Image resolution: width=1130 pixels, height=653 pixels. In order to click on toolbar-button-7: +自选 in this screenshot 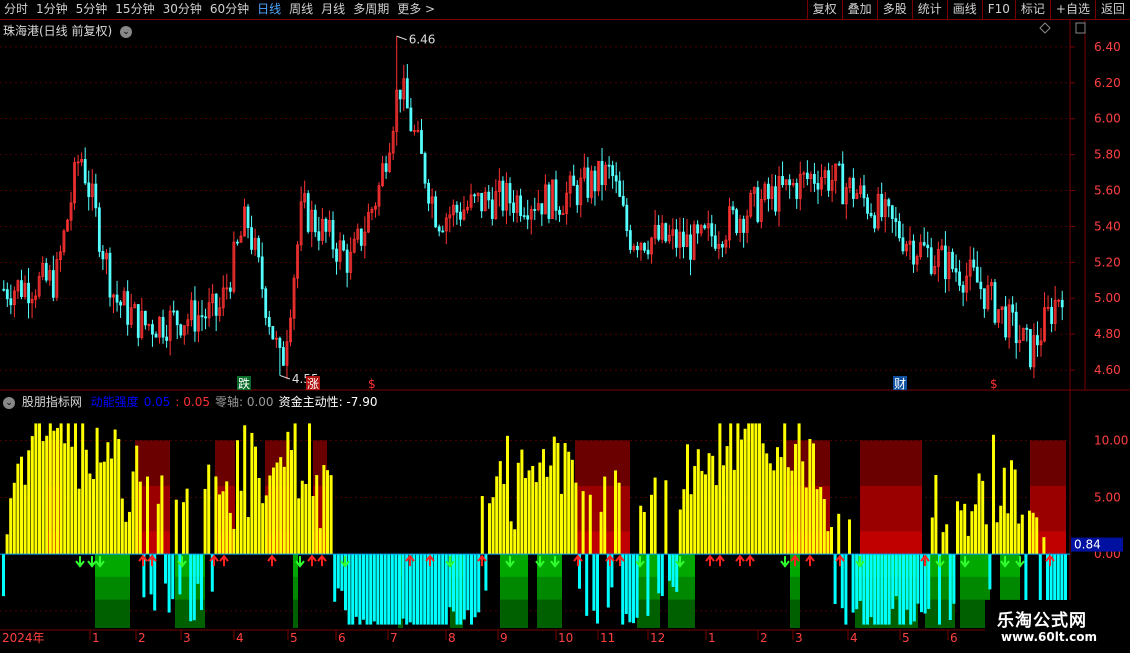, I will do `click(1072, 9)`.